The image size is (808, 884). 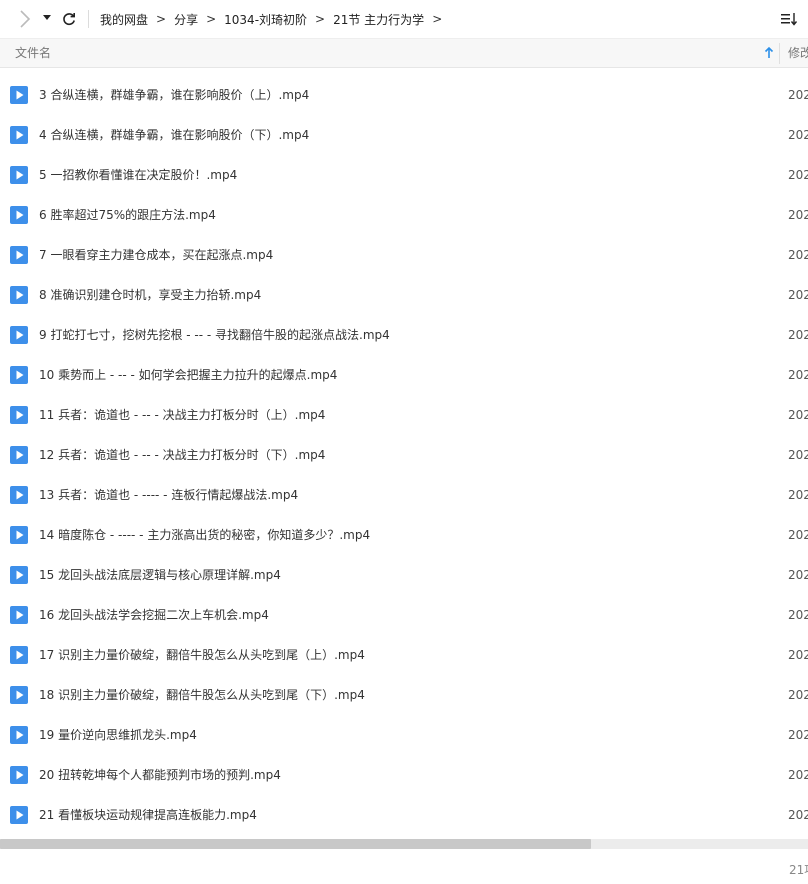 What do you see at coordinates (186, 19) in the screenshot?
I see `breadcrumb-item-share: 分享` at bounding box center [186, 19].